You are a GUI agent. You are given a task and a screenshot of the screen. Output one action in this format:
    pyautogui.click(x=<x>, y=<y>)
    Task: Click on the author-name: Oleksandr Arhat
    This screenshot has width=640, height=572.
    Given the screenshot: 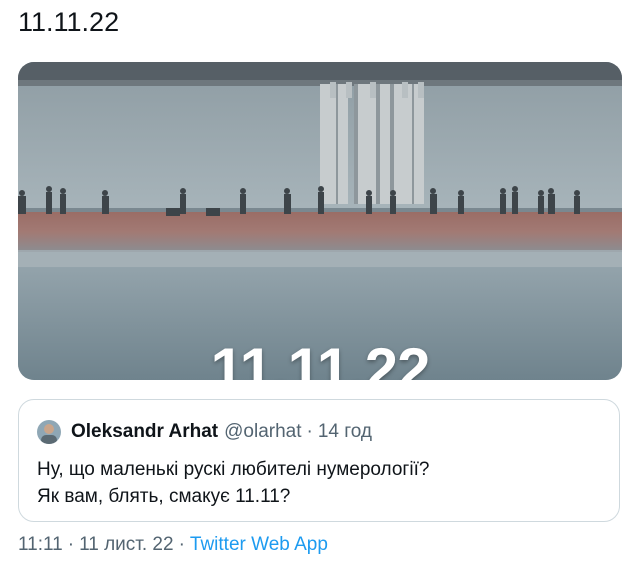 What is the action you would take?
    pyautogui.click(x=144, y=432)
    